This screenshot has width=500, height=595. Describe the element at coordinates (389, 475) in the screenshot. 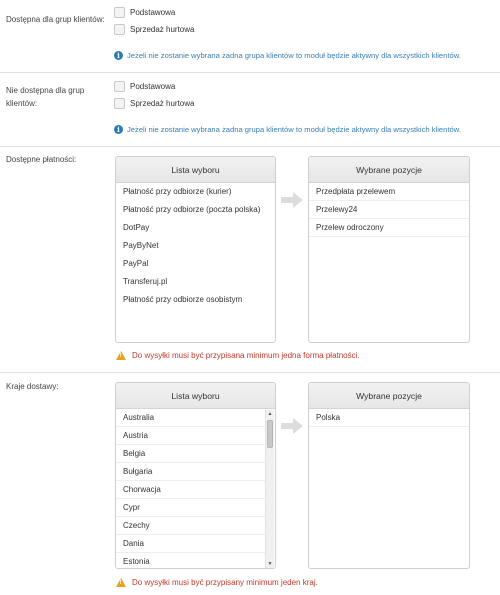

I see `countries-selected-list: Wybrane pozycje Polska` at that location.